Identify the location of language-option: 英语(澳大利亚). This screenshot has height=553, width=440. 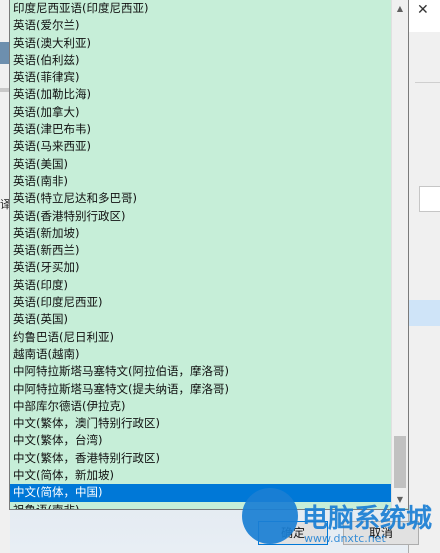
(201, 43).